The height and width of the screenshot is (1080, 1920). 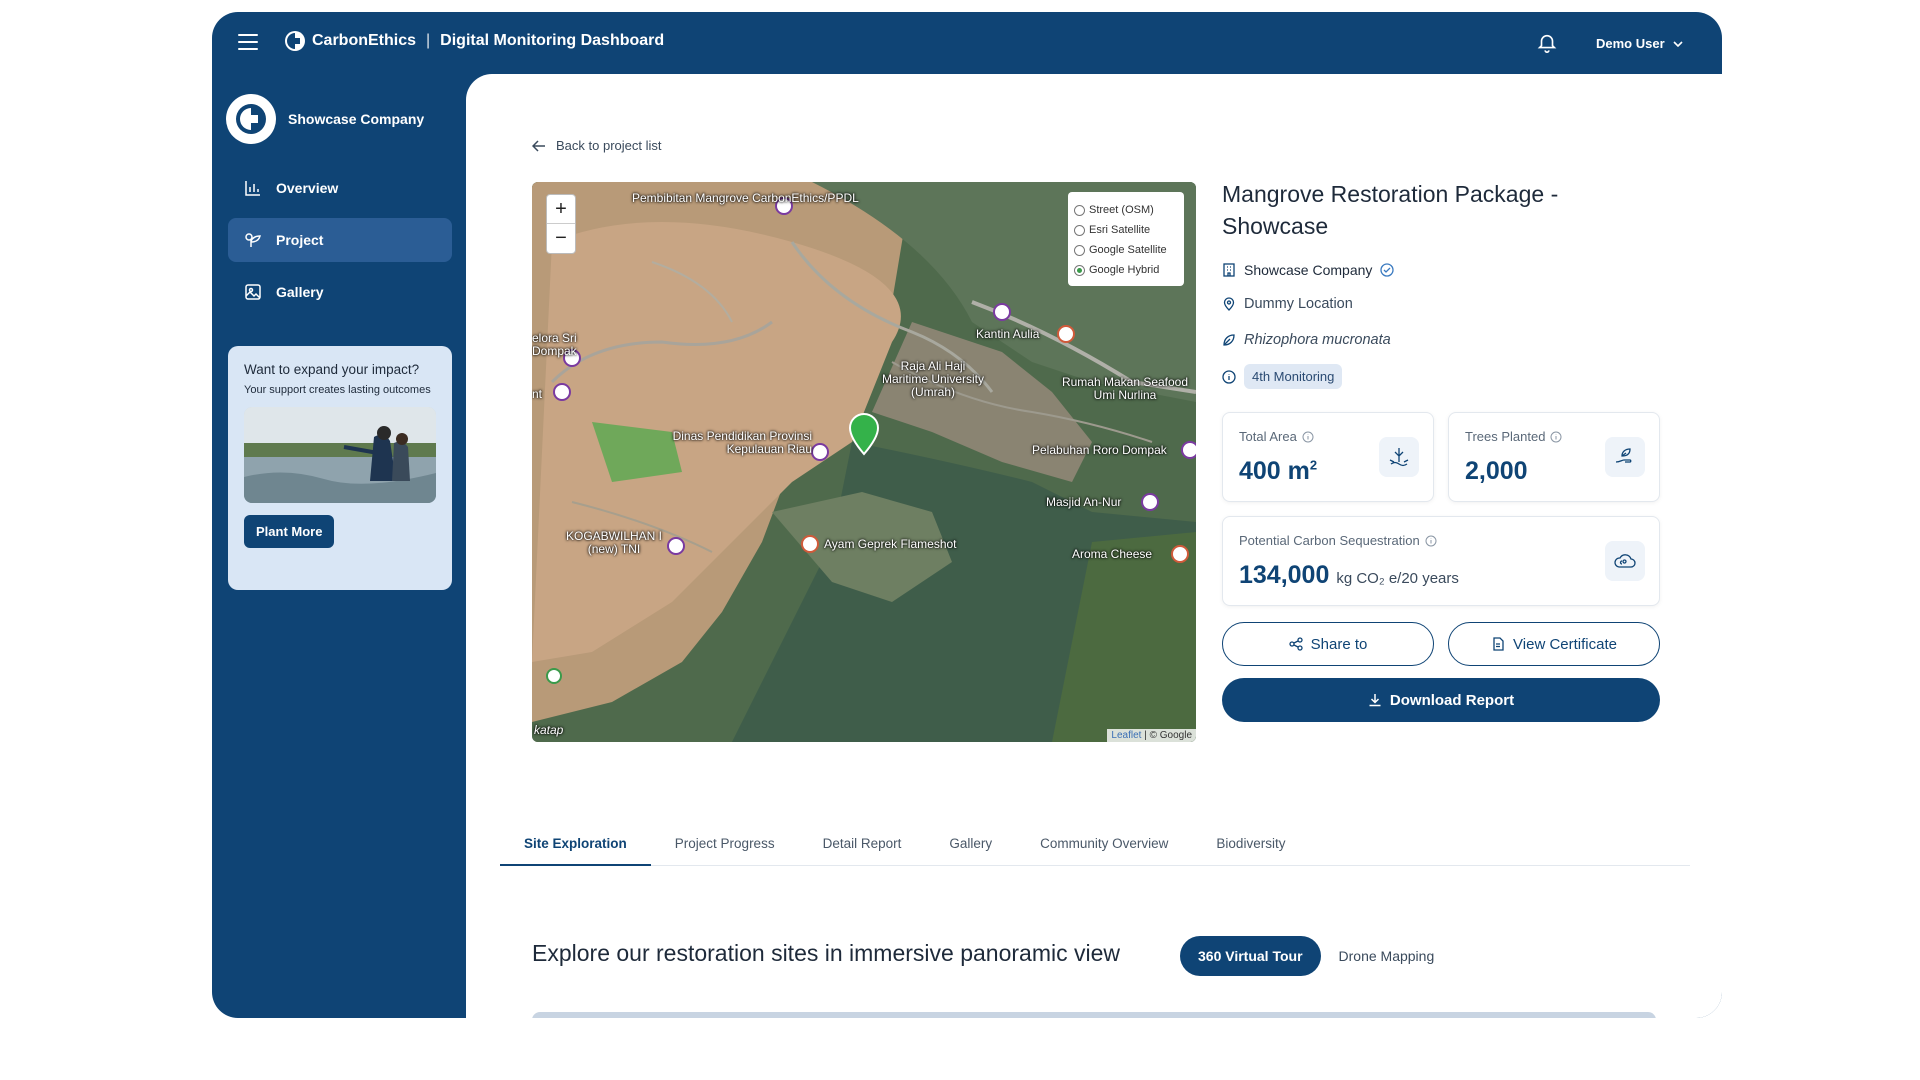 I want to click on share-button: Share to, so click(x=1328, y=644).